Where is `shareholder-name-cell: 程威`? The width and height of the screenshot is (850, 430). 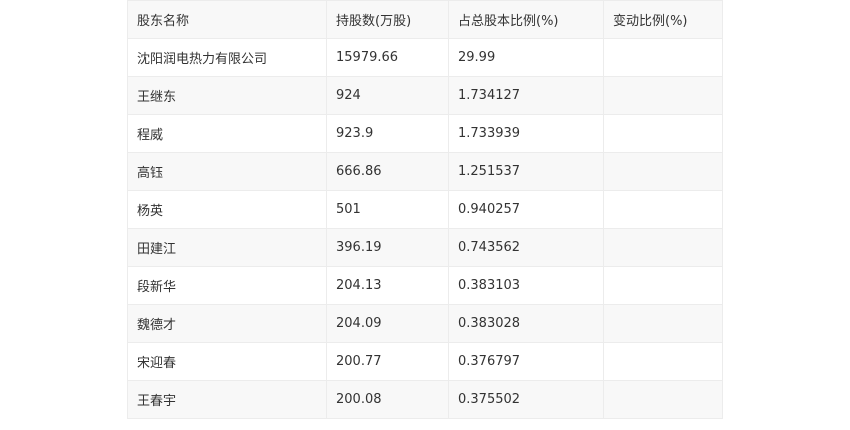 shareholder-name-cell: 程威 is located at coordinates (227, 133).